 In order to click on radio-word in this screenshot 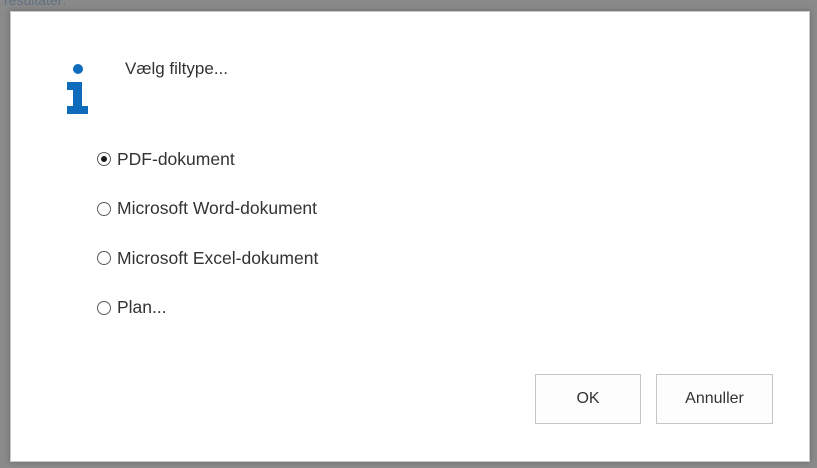, I will do `click(104, 208)`.